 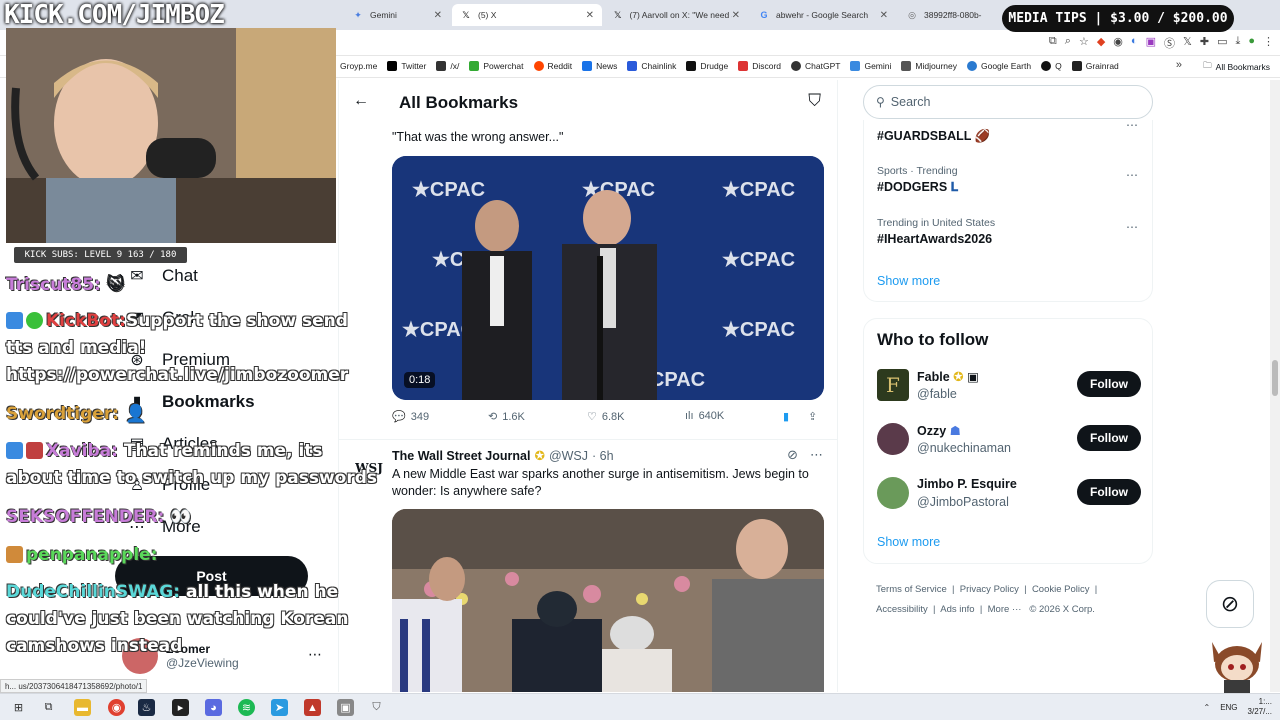 What do you see at coordinates (929, 66) in the screenshot?
I see `bookmark-item: Midjourney` at bounding box center [929, 66].